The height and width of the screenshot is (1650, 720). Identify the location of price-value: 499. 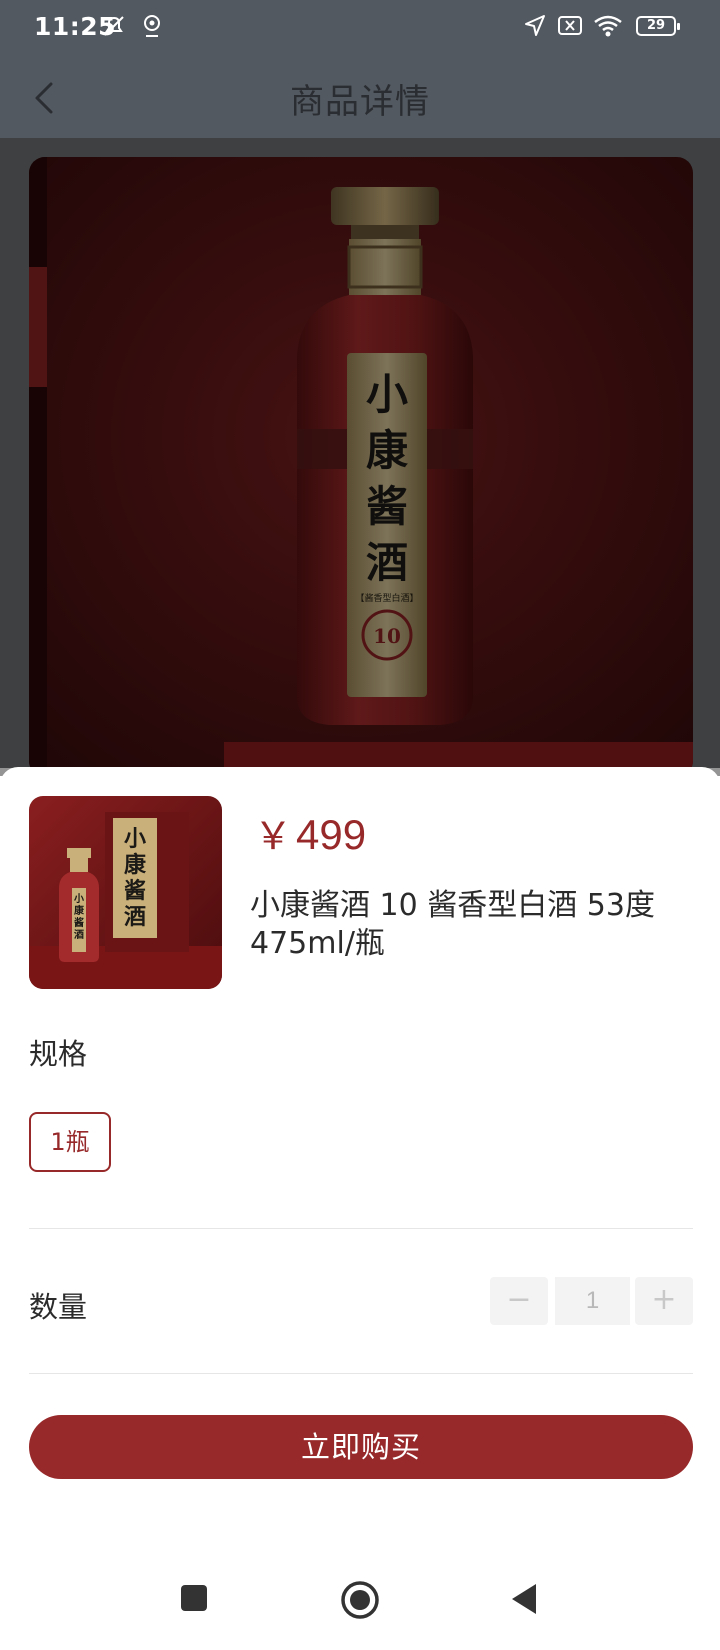
(331, 834).